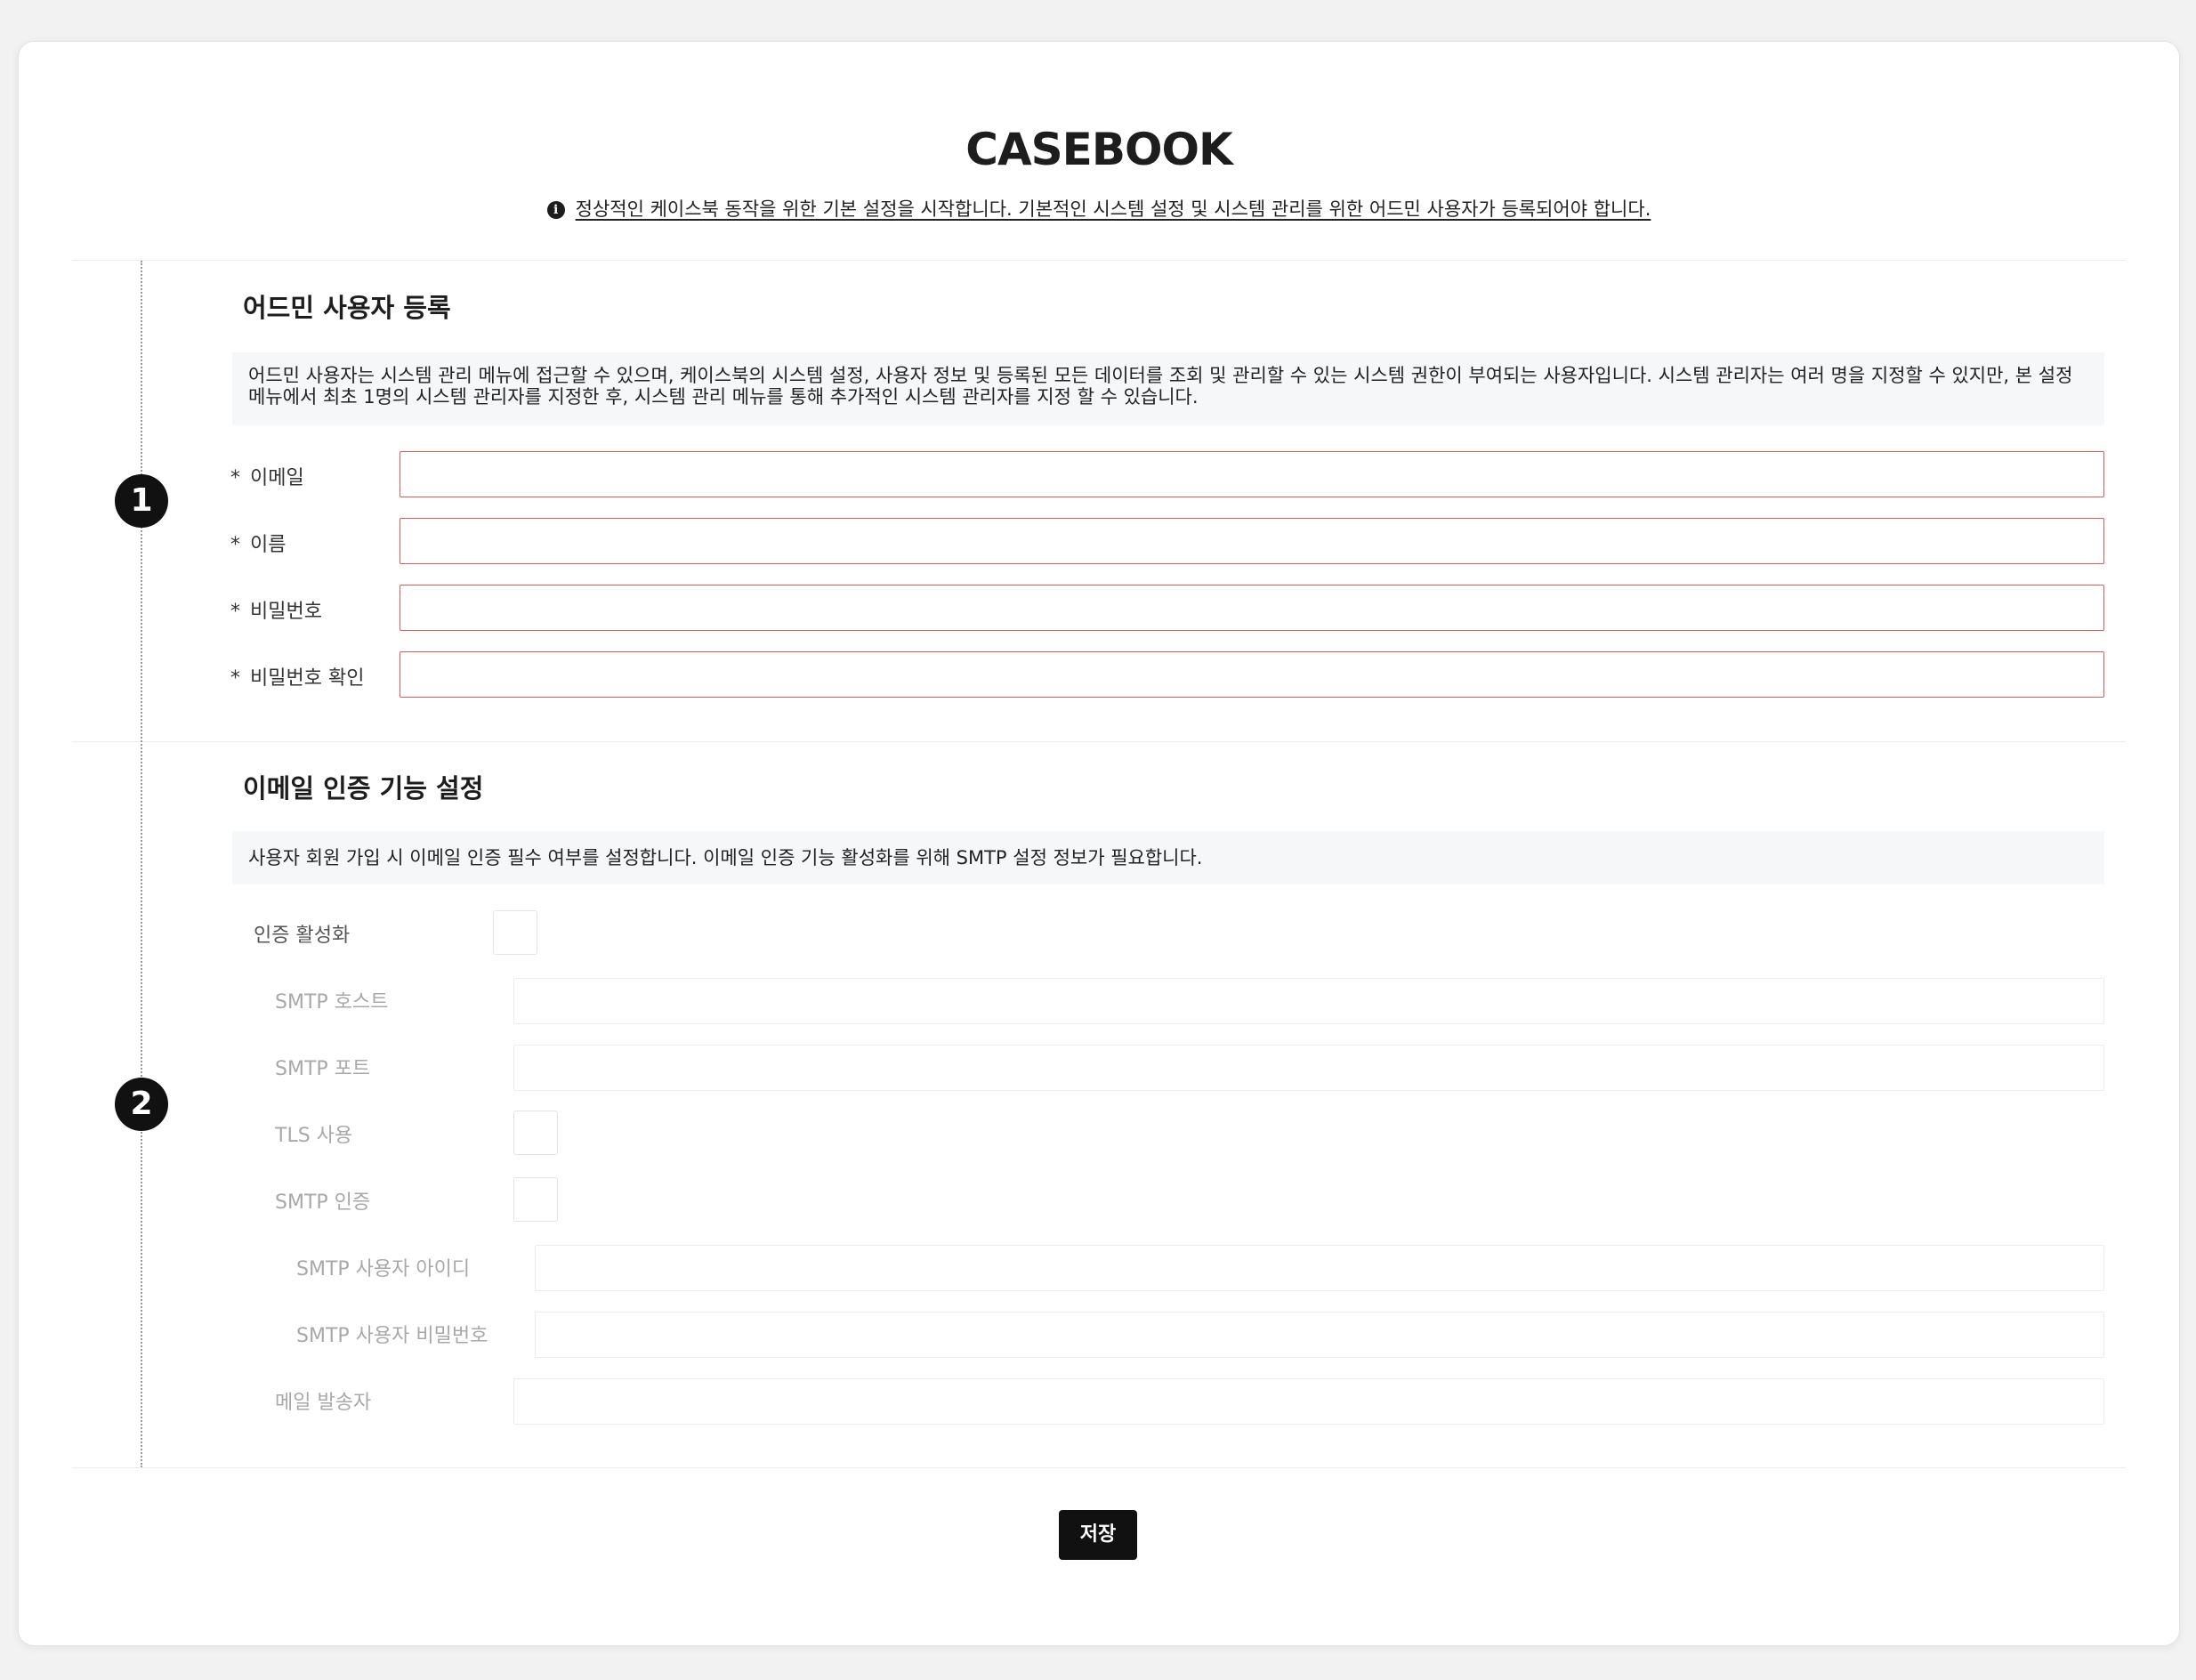 Image resolution: width=2196 pixels, height=1680 pixels. Describe the element at coordinates (1308, 1401) in the screenshot. I see `sender-field` at that location.